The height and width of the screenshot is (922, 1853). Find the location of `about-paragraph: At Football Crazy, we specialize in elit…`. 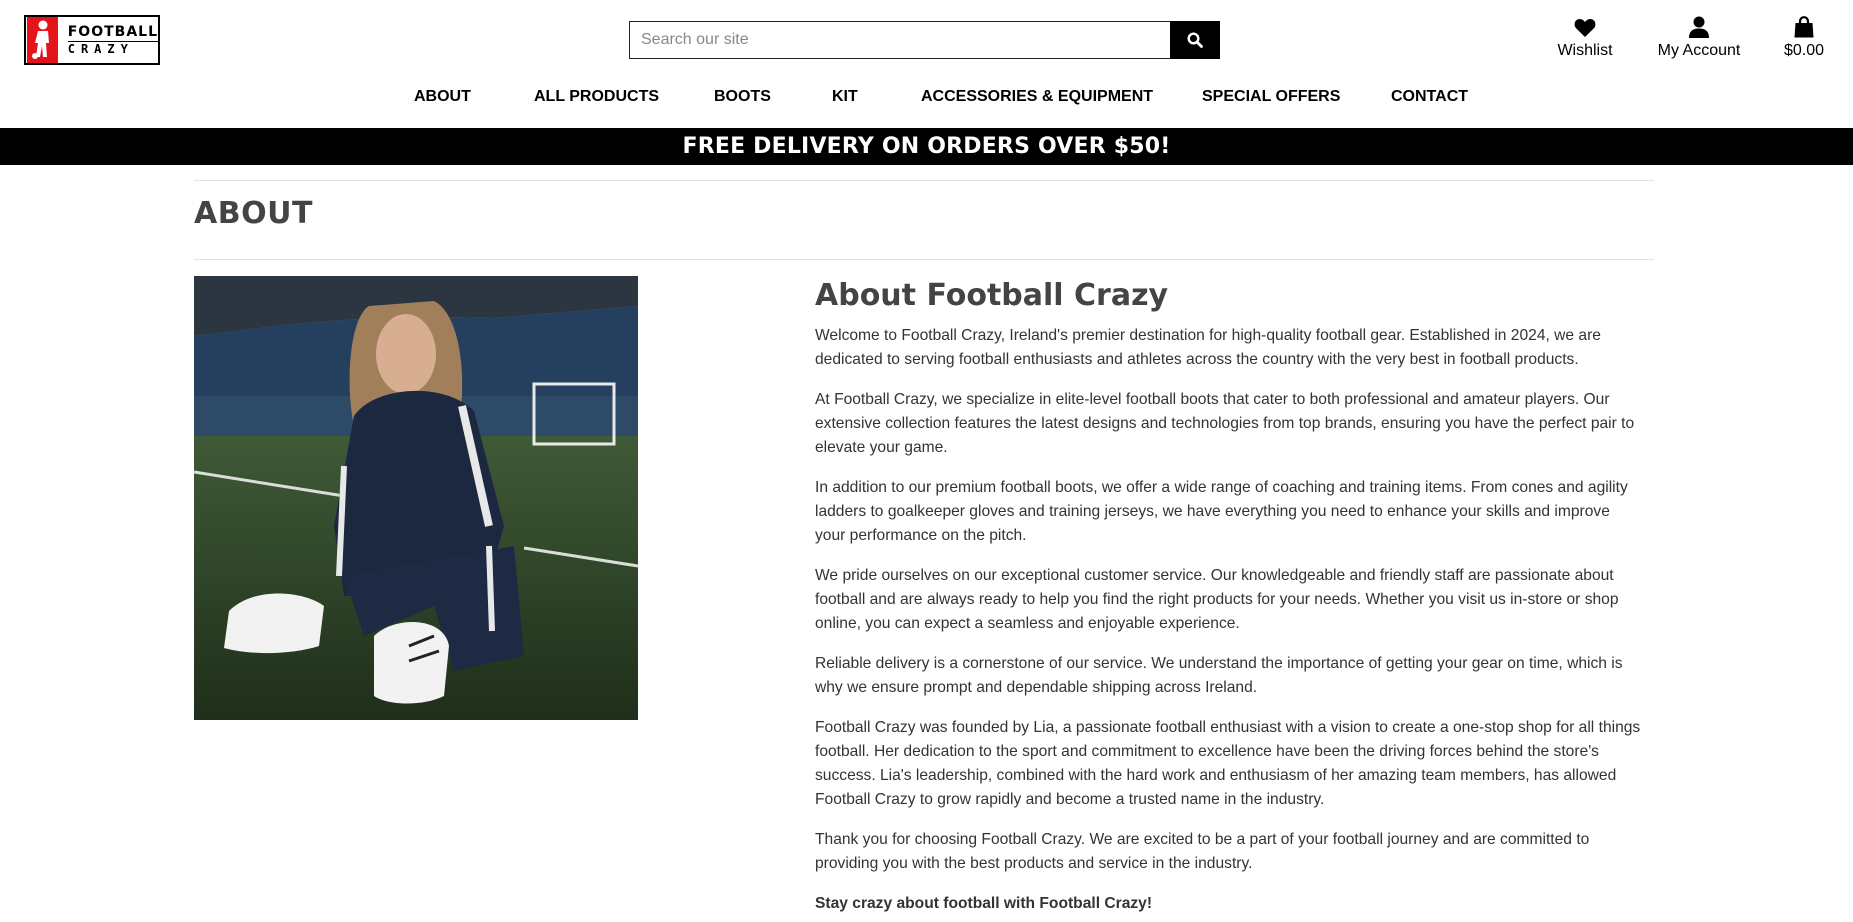

about-paragraph: At Football Crazy, we specialize in elit… is located at coordinates (1225, 423).